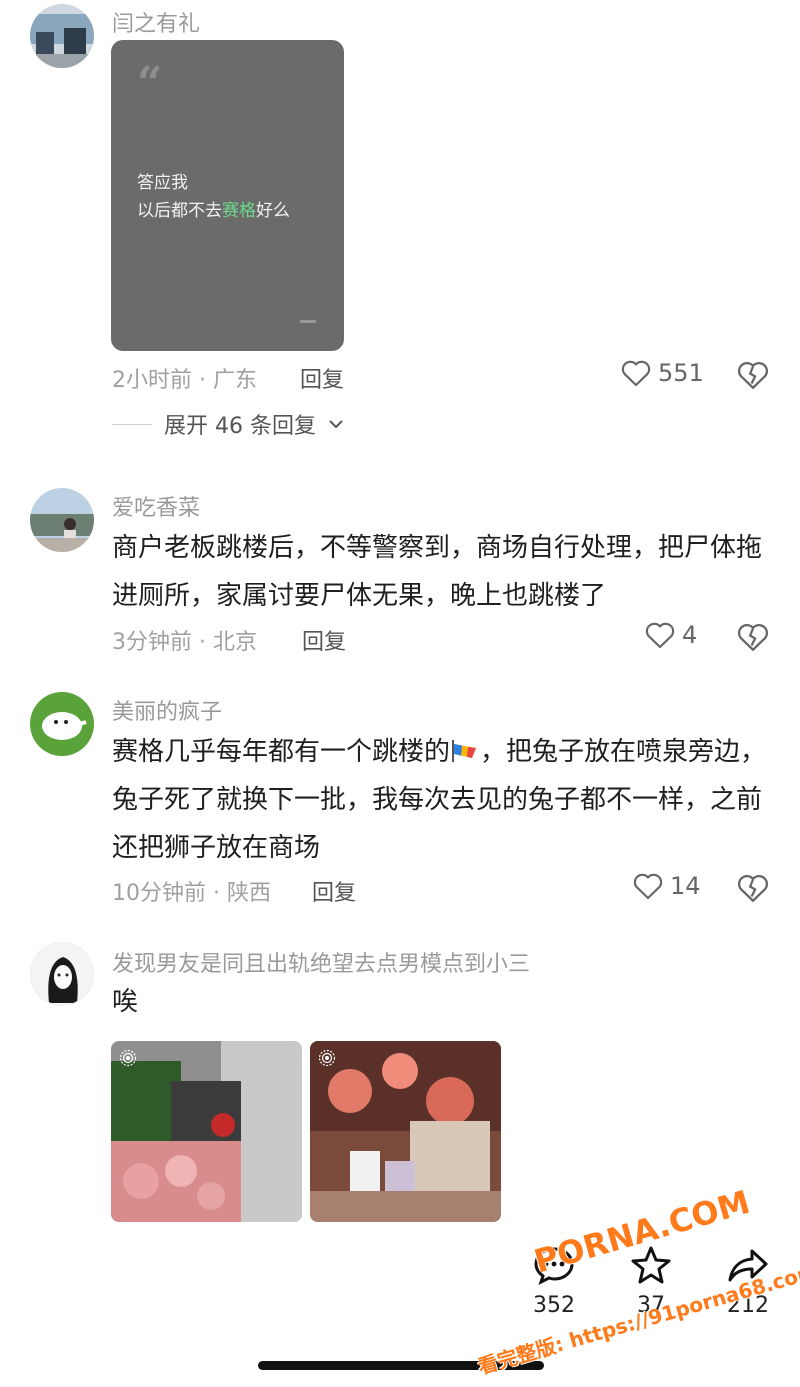 Image resolution: width=800 pixels, height=1387 pixels. What do you see at coordinates (132, 424) in the screenshot?
I see `divider` at bounding box center [132, 424].